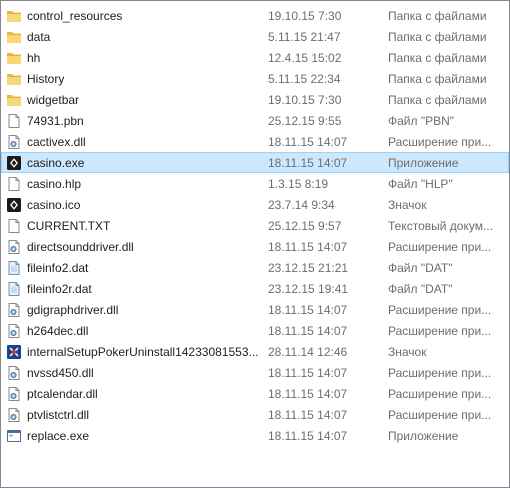  Describe the element at coordinates (301, 205) in the screenshot. I see `file-date-modified: 23.7.14 9:34` at that location.